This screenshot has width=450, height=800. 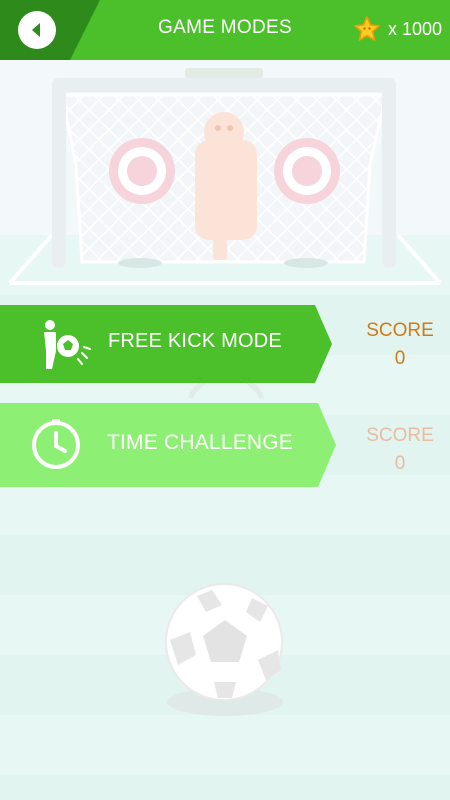 I want to click on free-kick-score: SCORE 0, so click(x=400, y=345).